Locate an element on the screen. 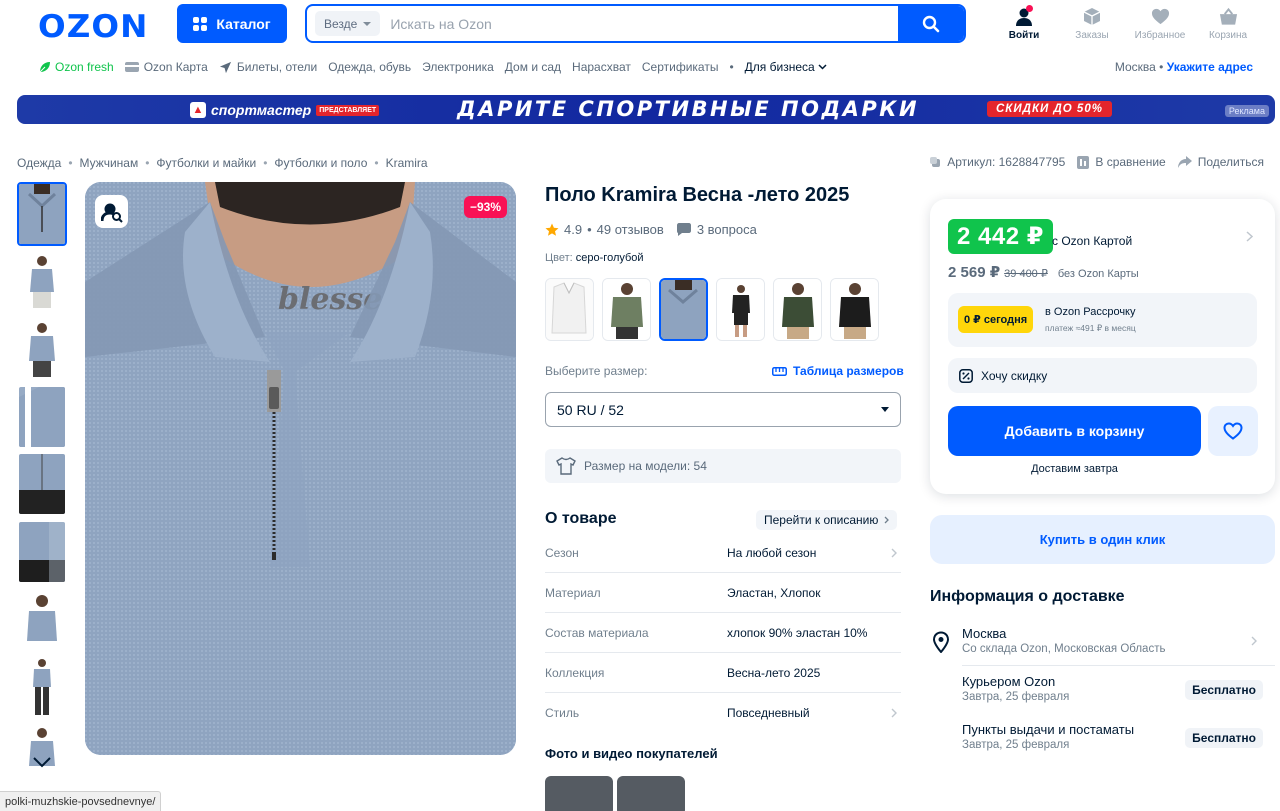 This screenshot has width=1280, height=811. subnav-item-electronics: Электроника is located at coordinates (458, 67).